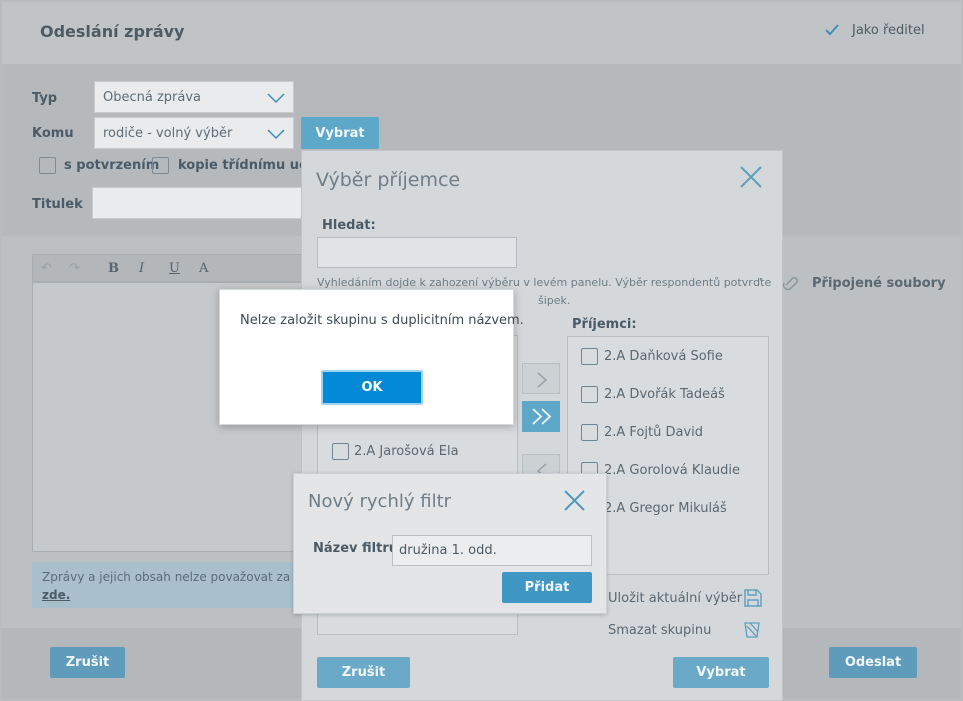  I want to click on search-label: Hledat:, so click(349, 225).